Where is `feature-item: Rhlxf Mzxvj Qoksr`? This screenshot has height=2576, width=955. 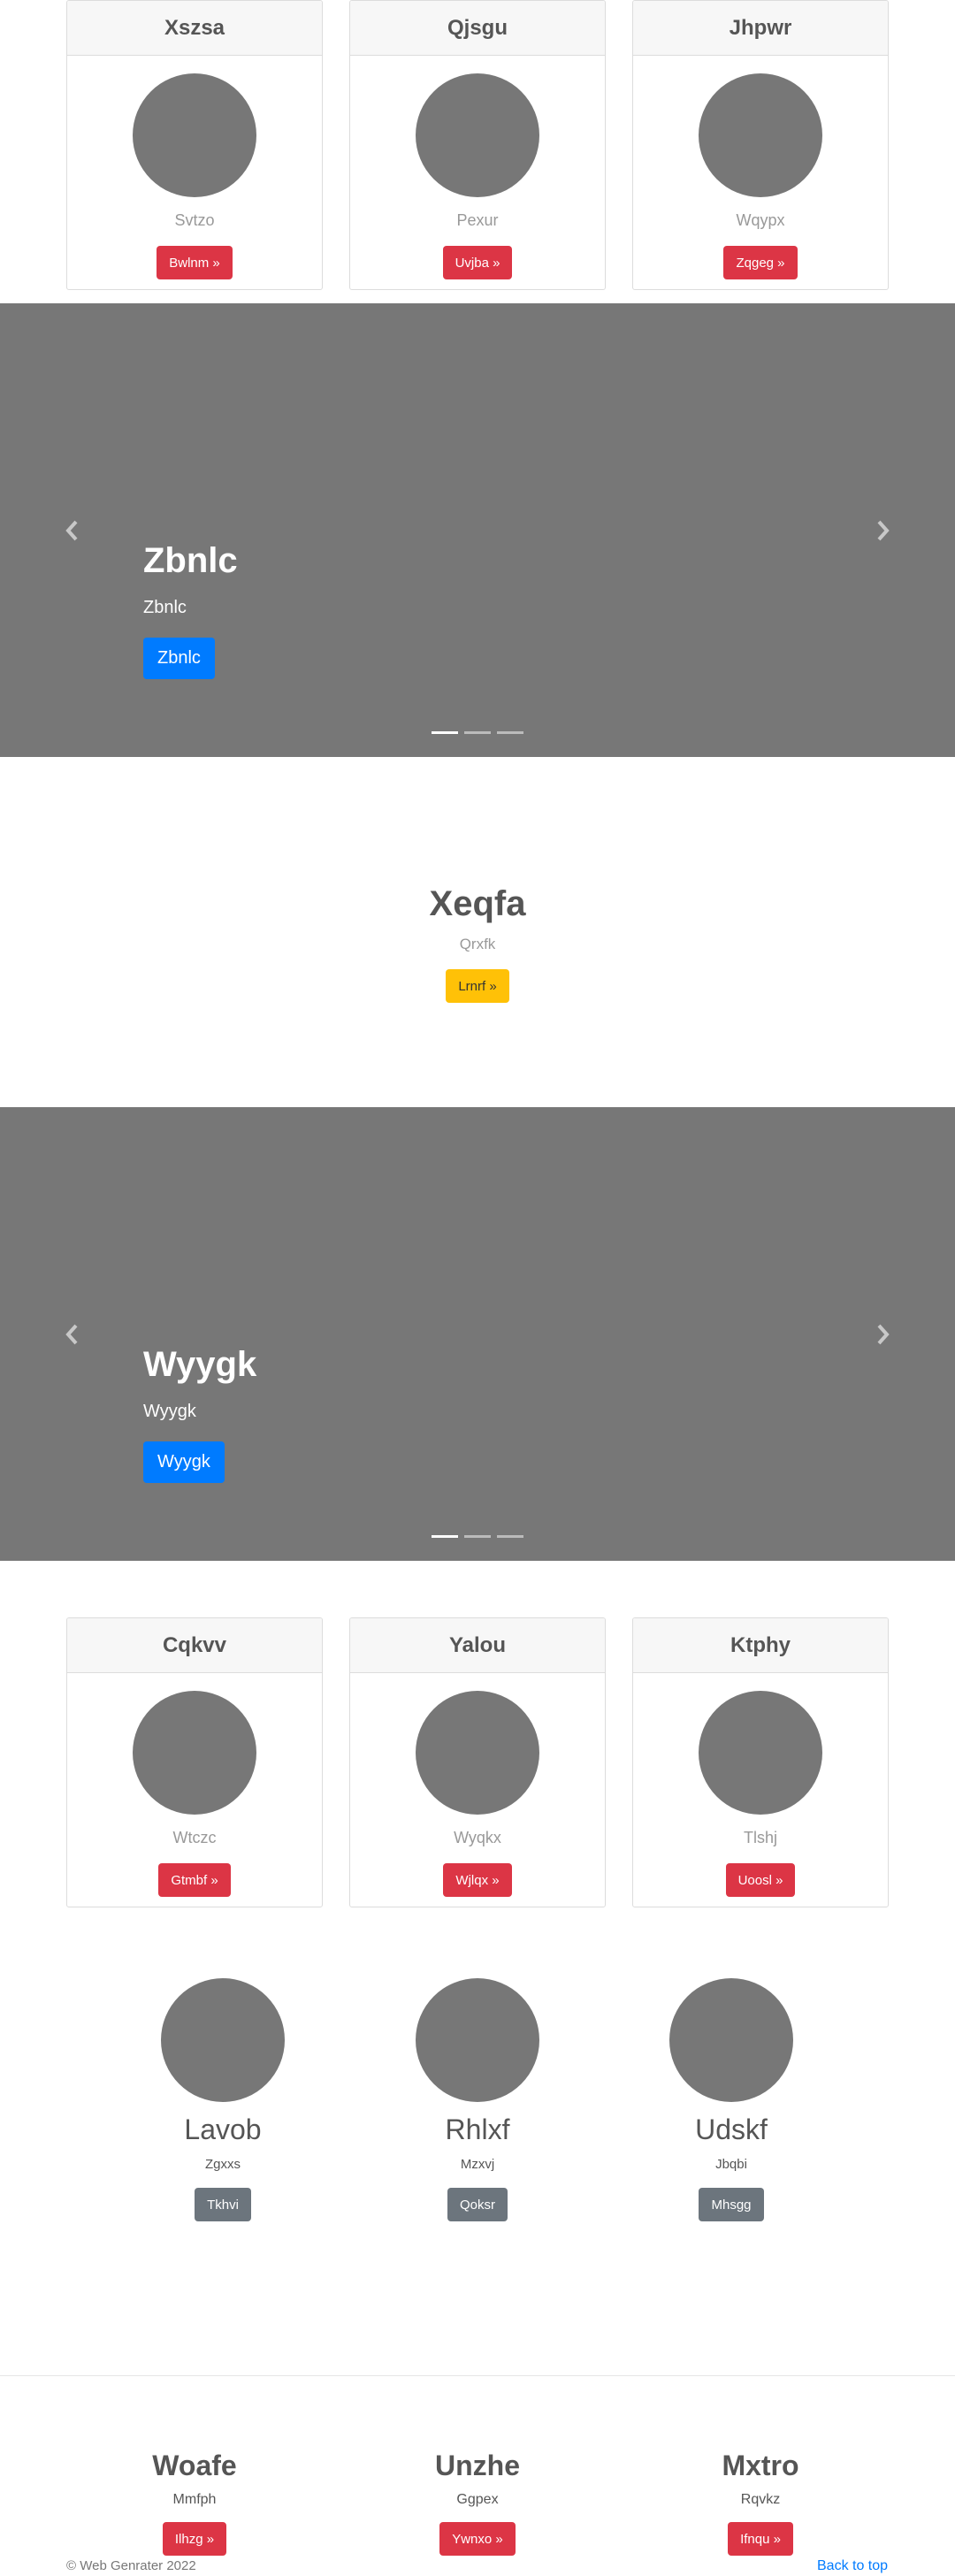
feature-item: Rhlxf Mzxvj Qoksr is located at coordinates (477, 2099).